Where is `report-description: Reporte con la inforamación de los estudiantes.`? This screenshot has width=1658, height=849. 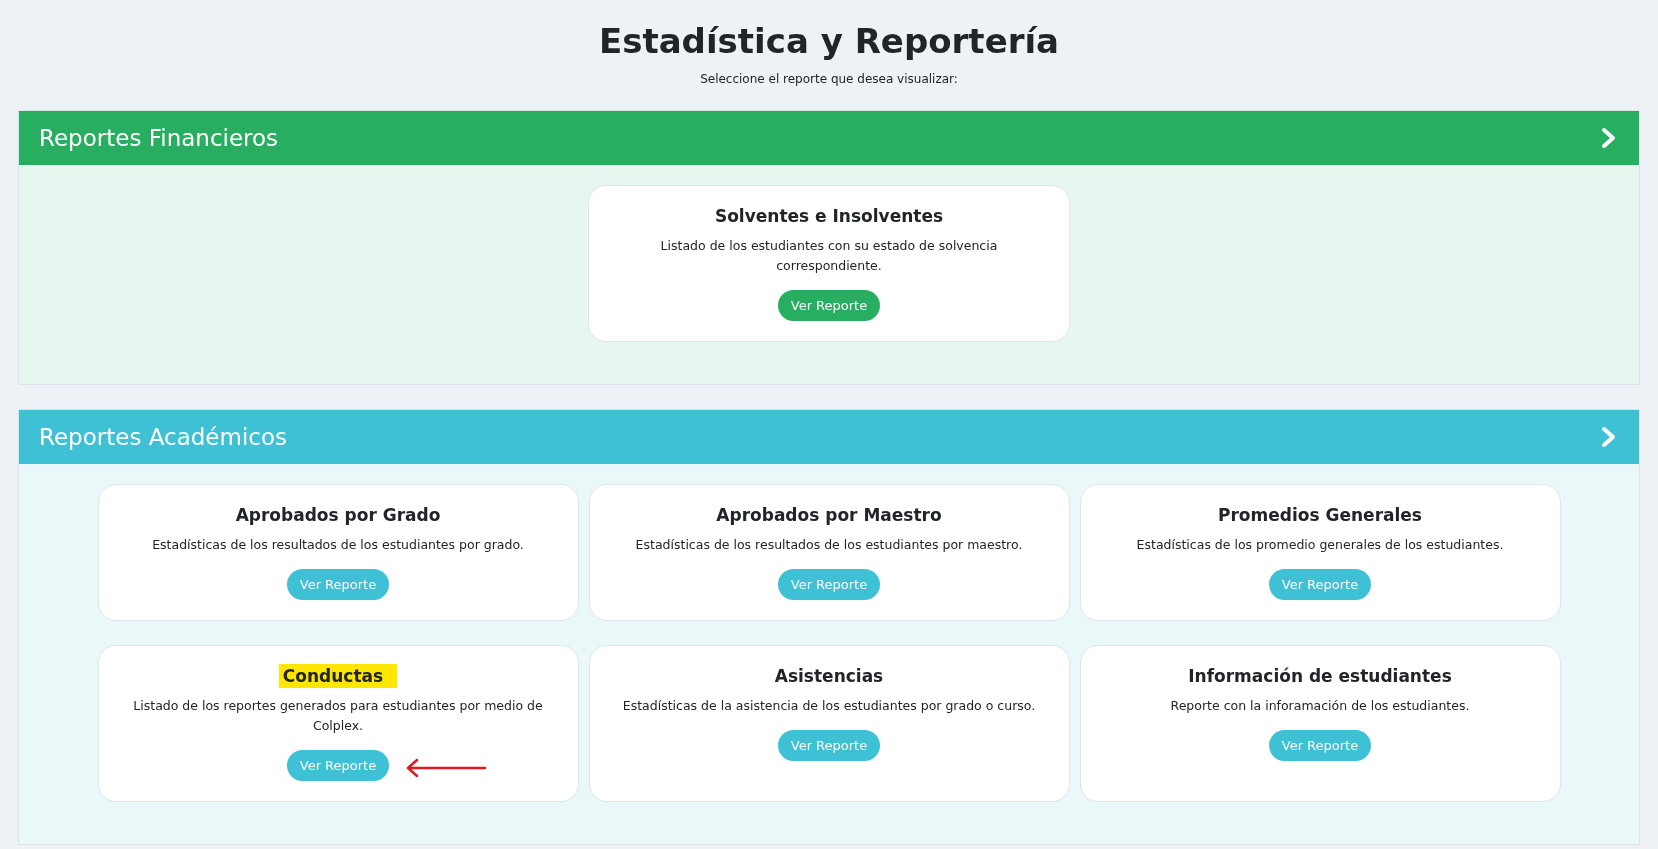 report-description: Reporte con la inforamación de los estudiantes. is located at coordinates (1320, 706).